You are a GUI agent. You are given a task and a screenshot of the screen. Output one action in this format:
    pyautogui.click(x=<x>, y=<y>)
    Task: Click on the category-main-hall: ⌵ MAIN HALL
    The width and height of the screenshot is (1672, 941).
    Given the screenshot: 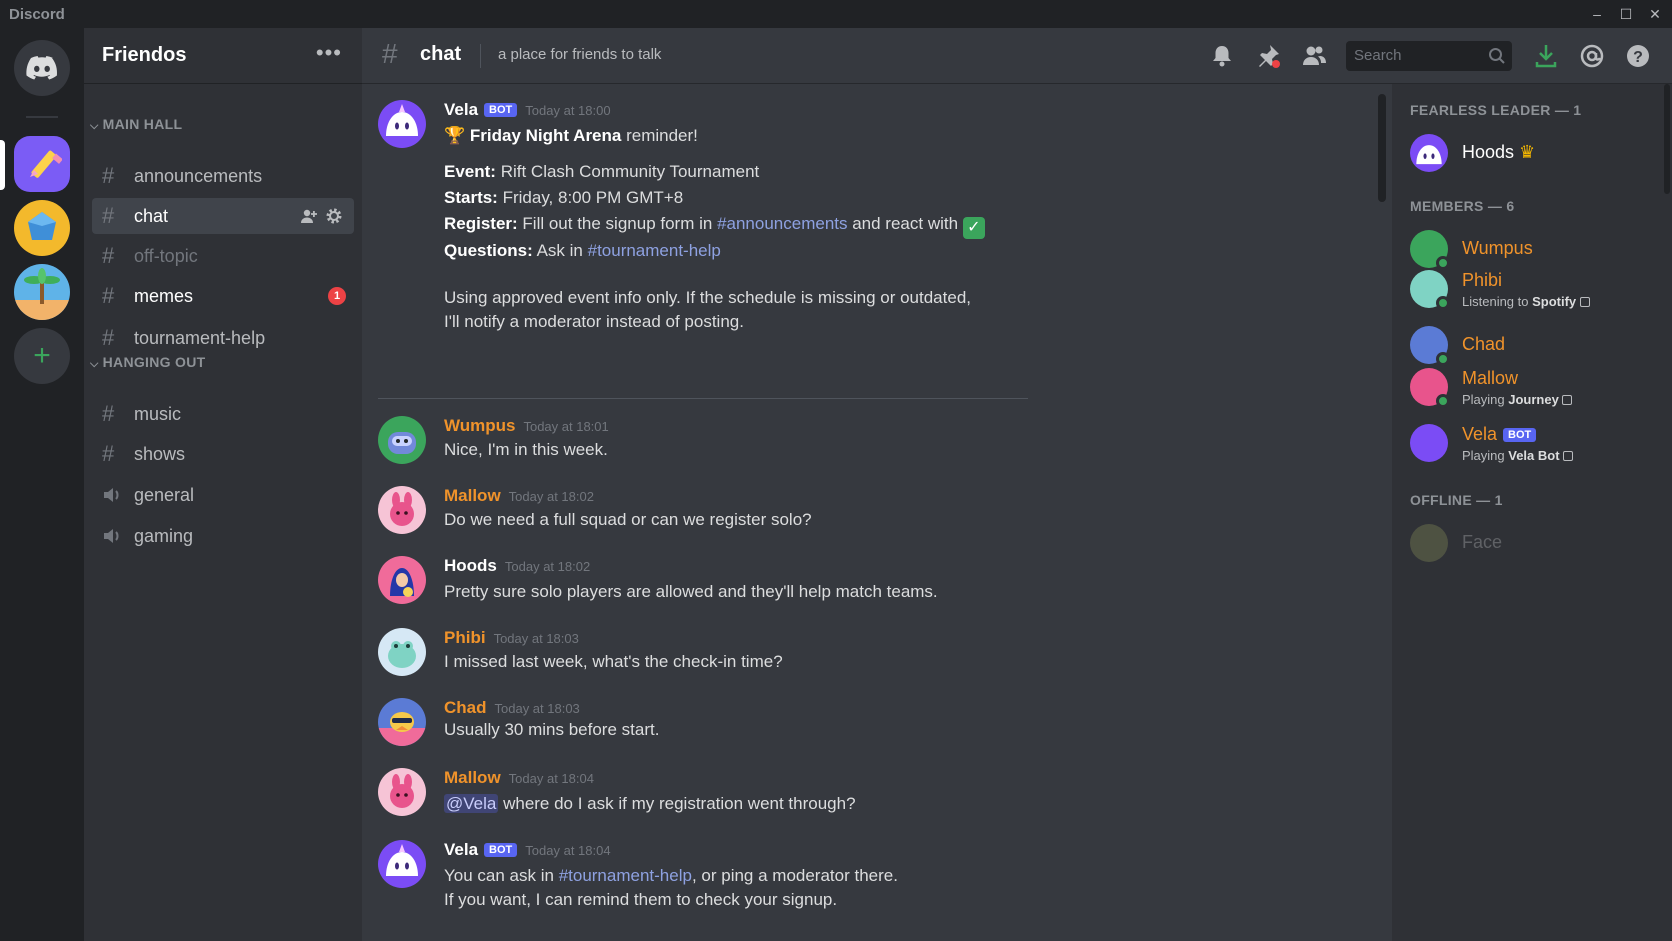 What is the action you would take?
    pyautogui.click(x=136, y=124)
    